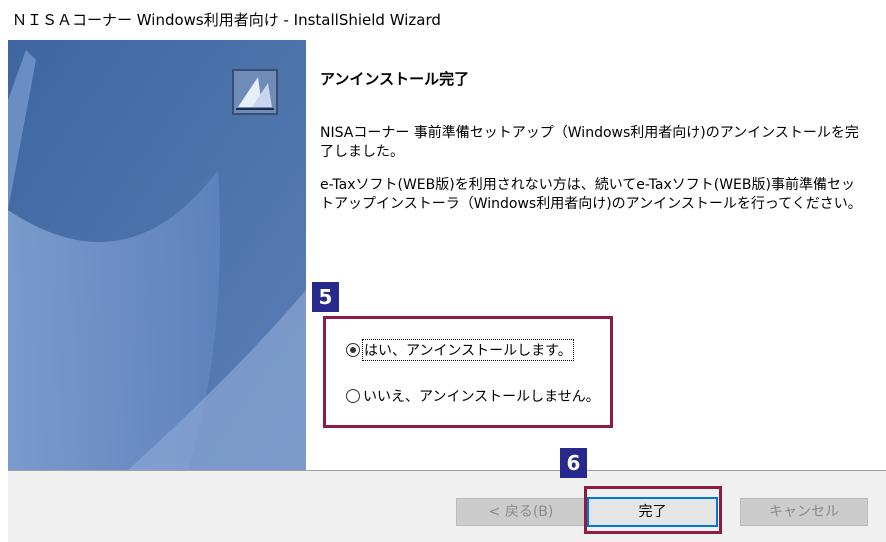 Image resolution: width=886 pixels, height=542 pixels. What do you see at coordinates (255, 92) in the screenshot?
I see `installshield-wizard-icon` at bounding box center [255, 92].